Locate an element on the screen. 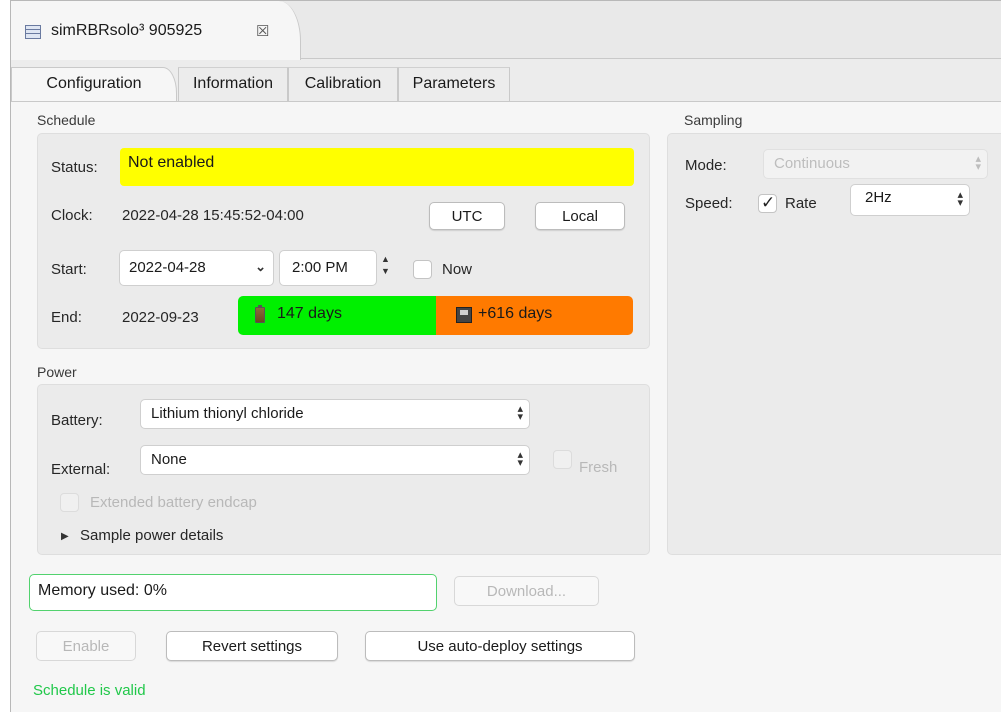 The width and height of the screenshot is (1001, 712). stepper-down-icon: ▼ is located at coordinates (385, 271).